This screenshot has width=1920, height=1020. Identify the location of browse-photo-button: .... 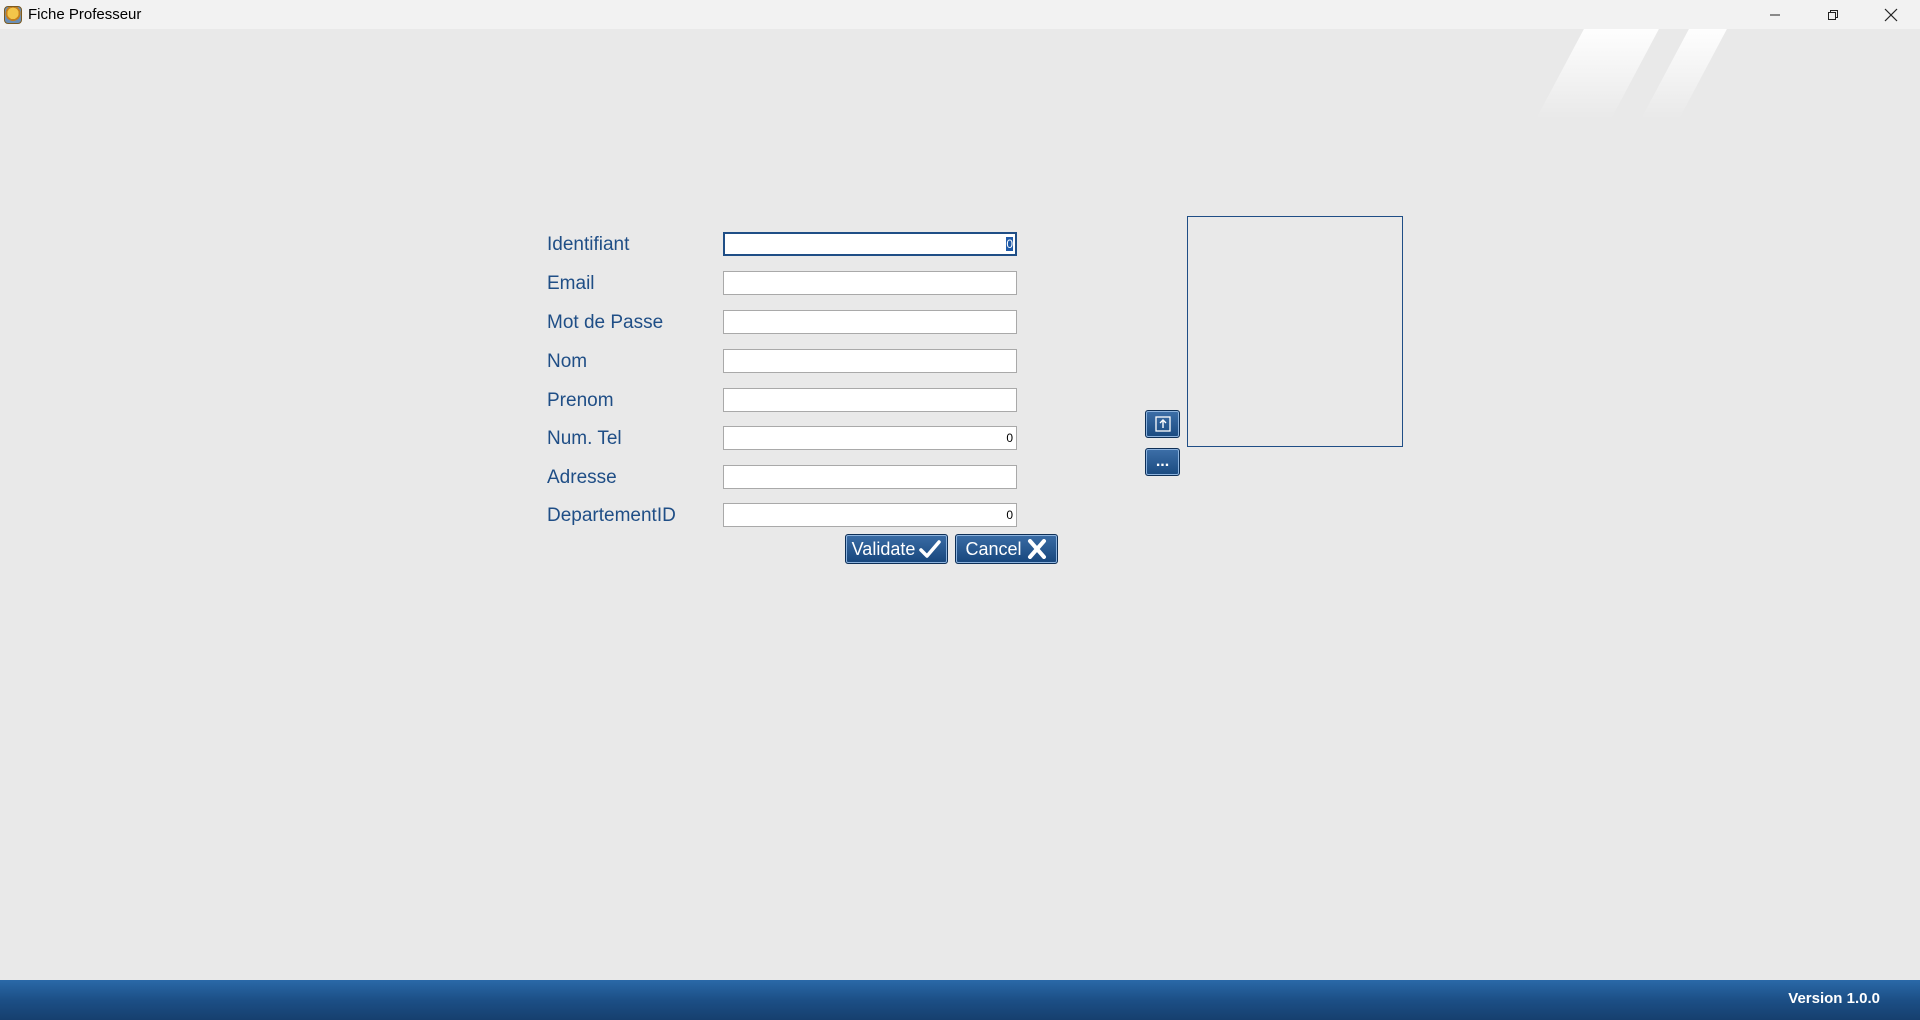
(1162, 462).